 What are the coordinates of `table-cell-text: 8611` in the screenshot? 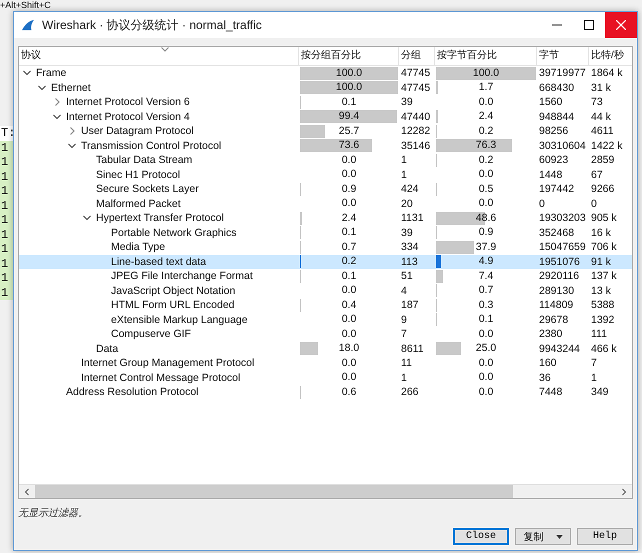 It's located at (412, 348).